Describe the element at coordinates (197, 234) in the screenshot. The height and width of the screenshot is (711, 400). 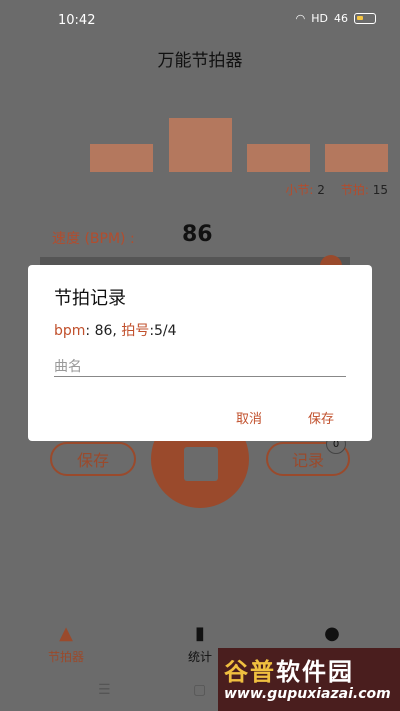
I see `tempo-value: 86` at that location.